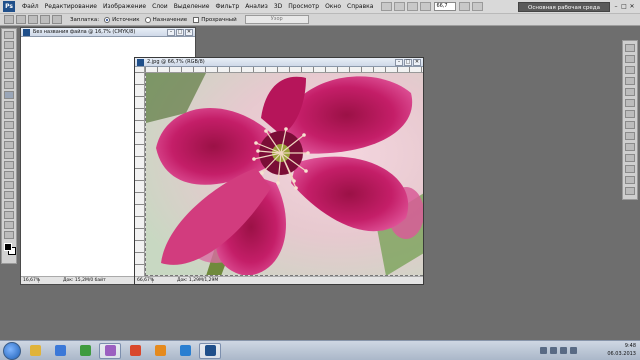  Describe the element at coordinates (256, 7) in the screenshot. I see `menu-analysis: Анализ` at that location.